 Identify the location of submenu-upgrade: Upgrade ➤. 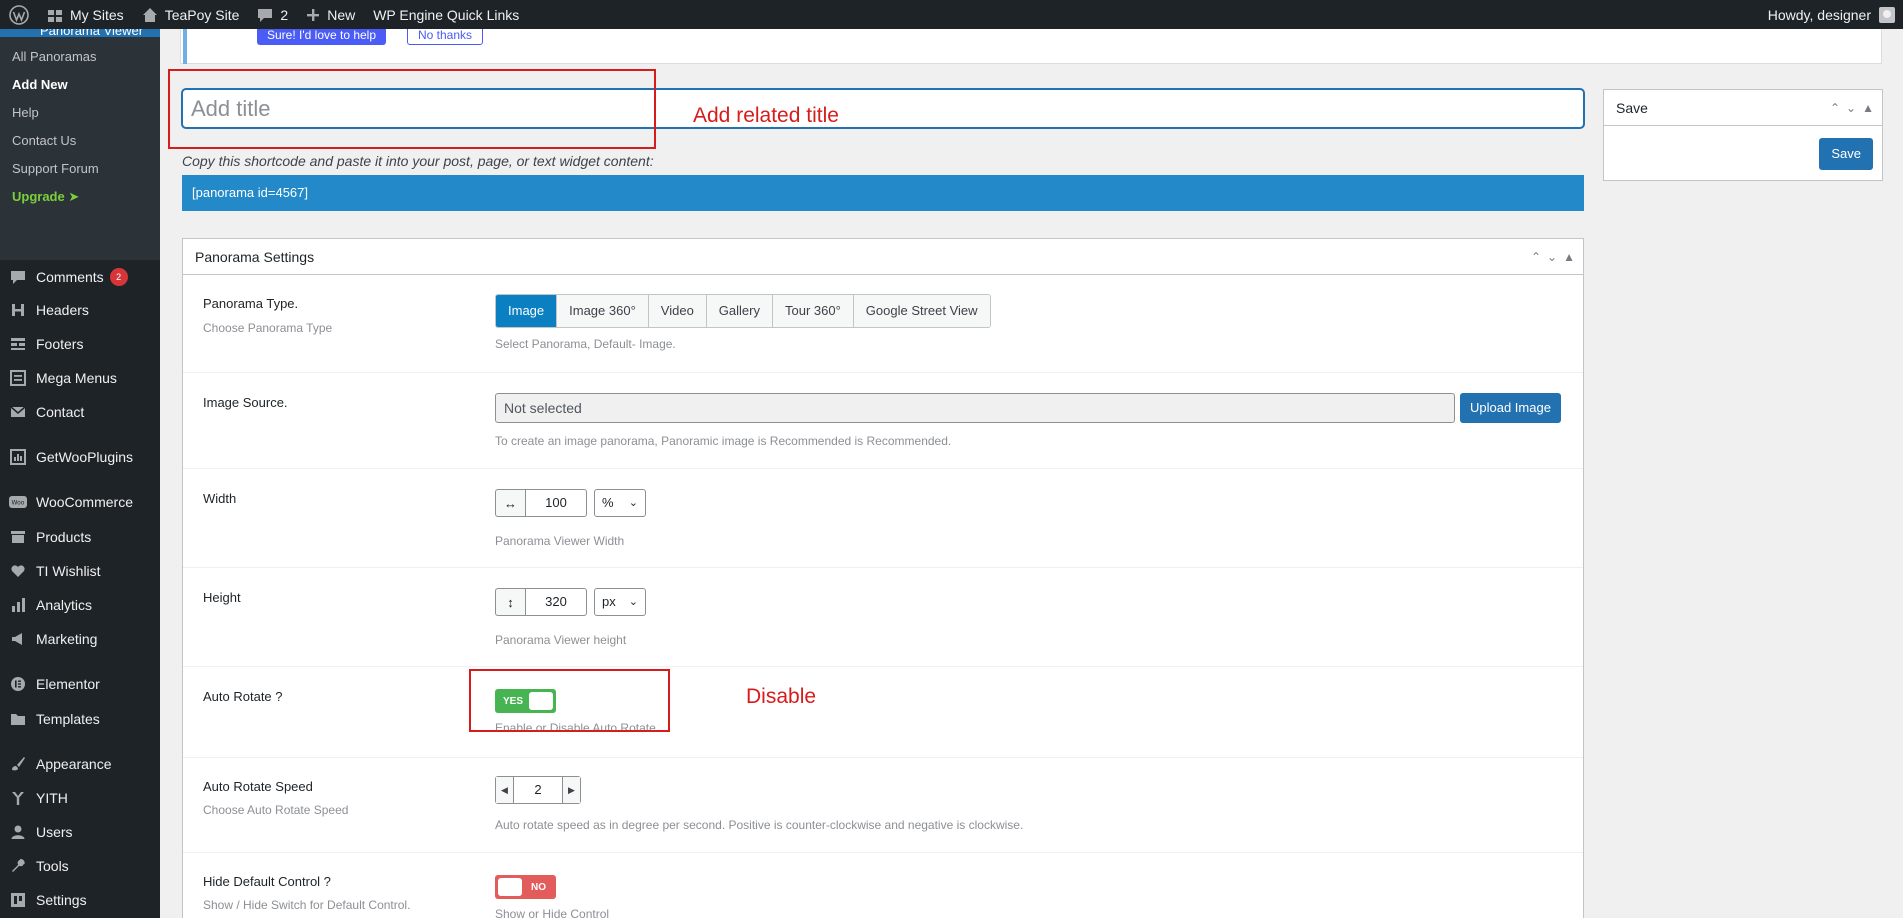
(80, 197).